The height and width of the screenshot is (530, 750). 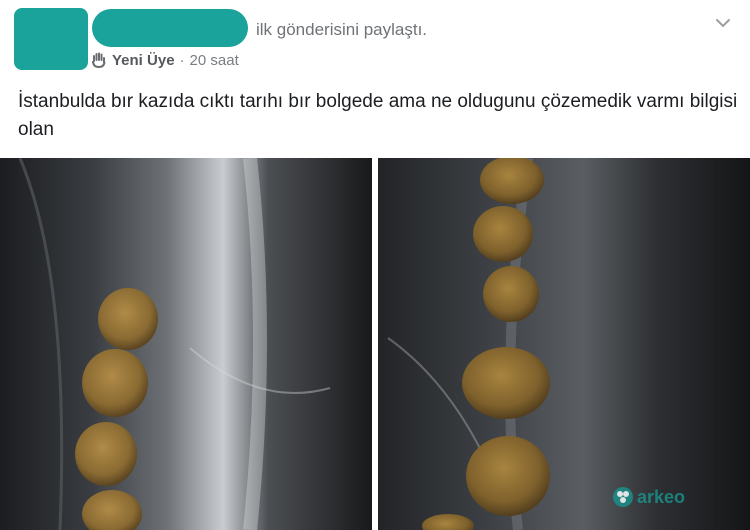 What do you see at coordinates (723, 23) in the screenshot?
I see `chevron-down-icon` at bounding box center [723, 23].